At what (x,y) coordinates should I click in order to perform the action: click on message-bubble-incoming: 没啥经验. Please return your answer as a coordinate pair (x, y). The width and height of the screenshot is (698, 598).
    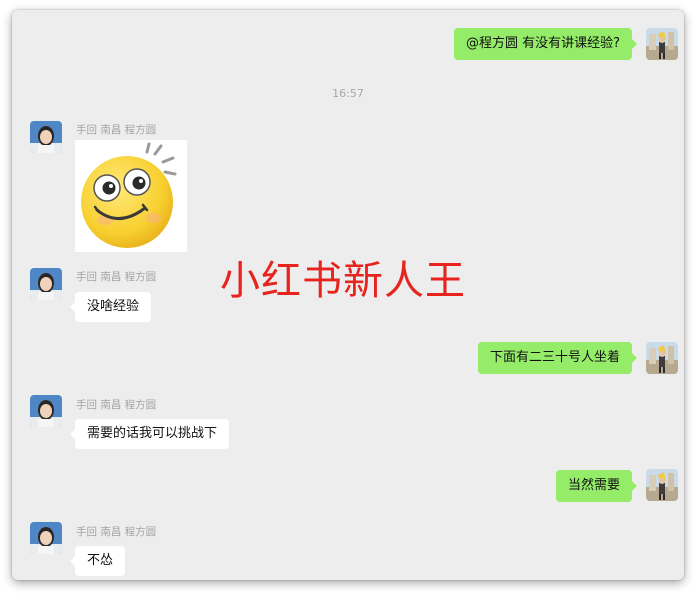
    Looking at the image, I should click on (110, 307).